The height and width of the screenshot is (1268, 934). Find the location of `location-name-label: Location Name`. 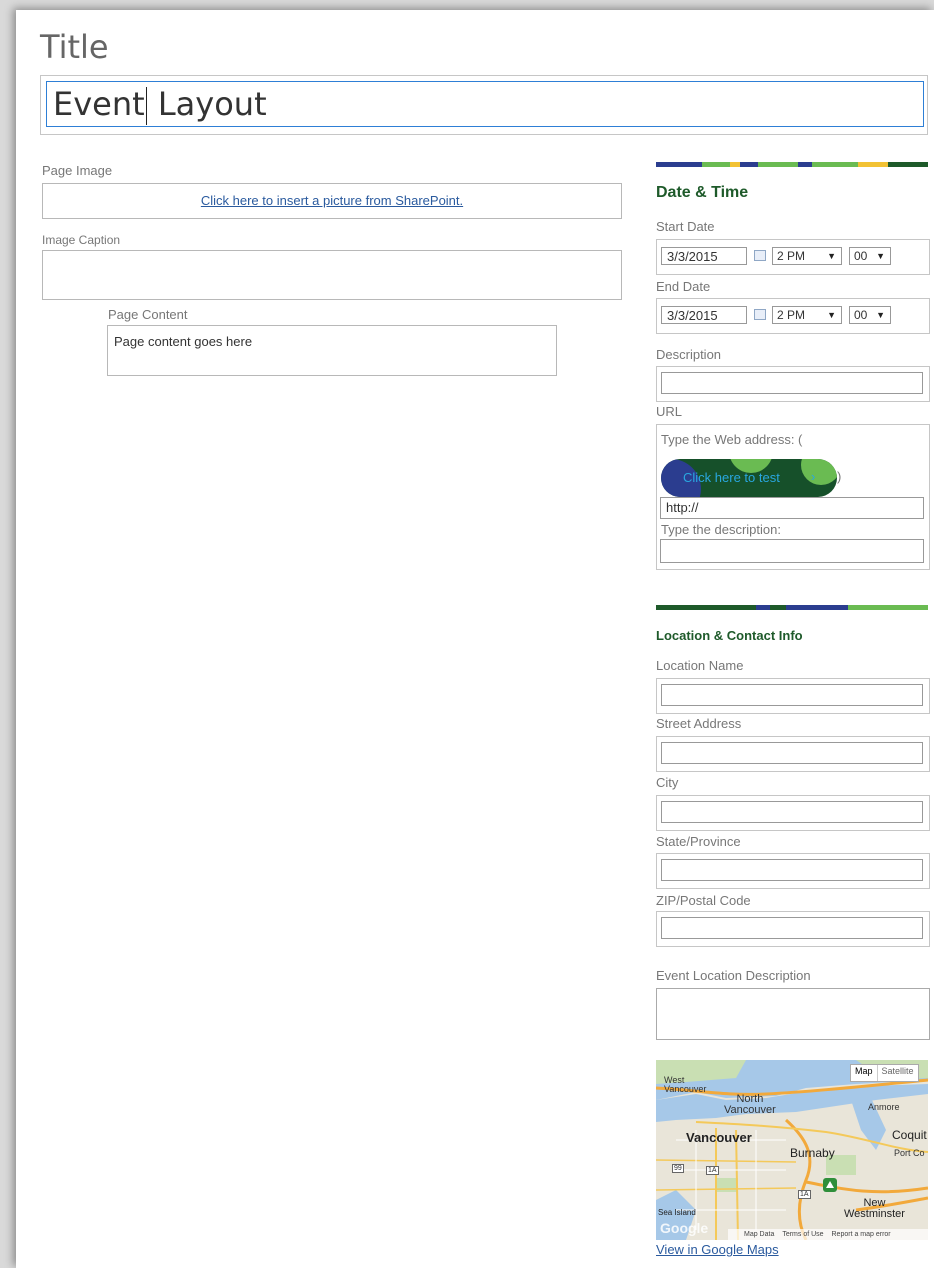

location-name-label: Location Name is located at coordinates (700, 665).